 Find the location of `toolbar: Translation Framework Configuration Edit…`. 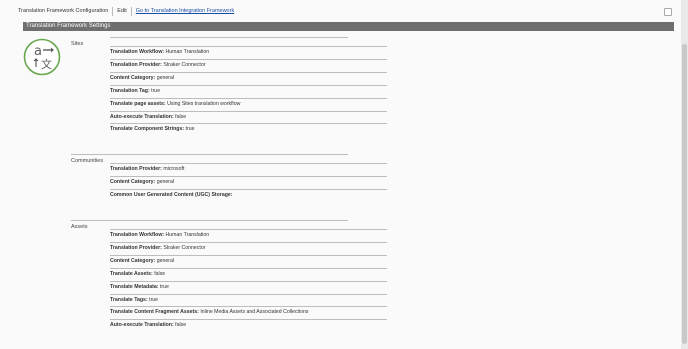

toolbar: Translation Framework Configuration Edit… is located at coordinates (126, 11).